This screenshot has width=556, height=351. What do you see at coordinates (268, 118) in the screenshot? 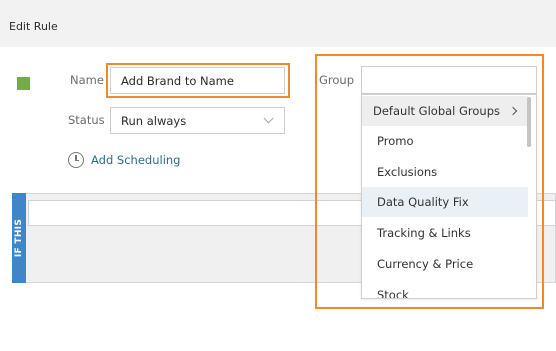
I see `chevron-down-icon` at bounding box center [268, 118].